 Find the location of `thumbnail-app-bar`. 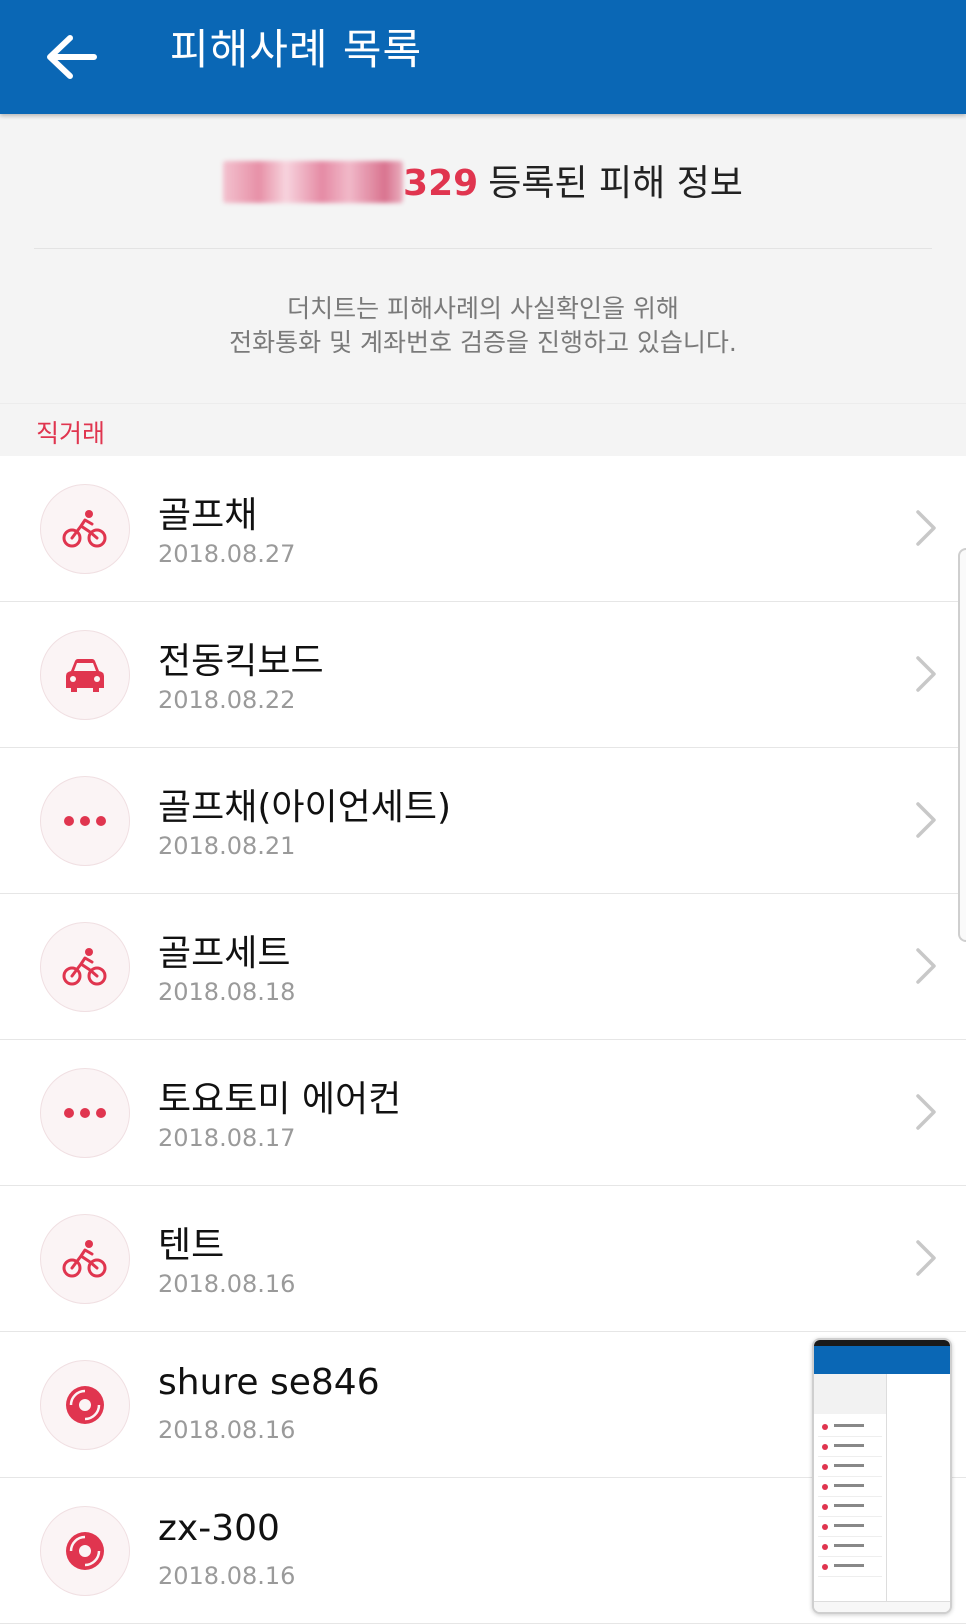

thumbnail-app-bar is located at coordinates (882, 1360).